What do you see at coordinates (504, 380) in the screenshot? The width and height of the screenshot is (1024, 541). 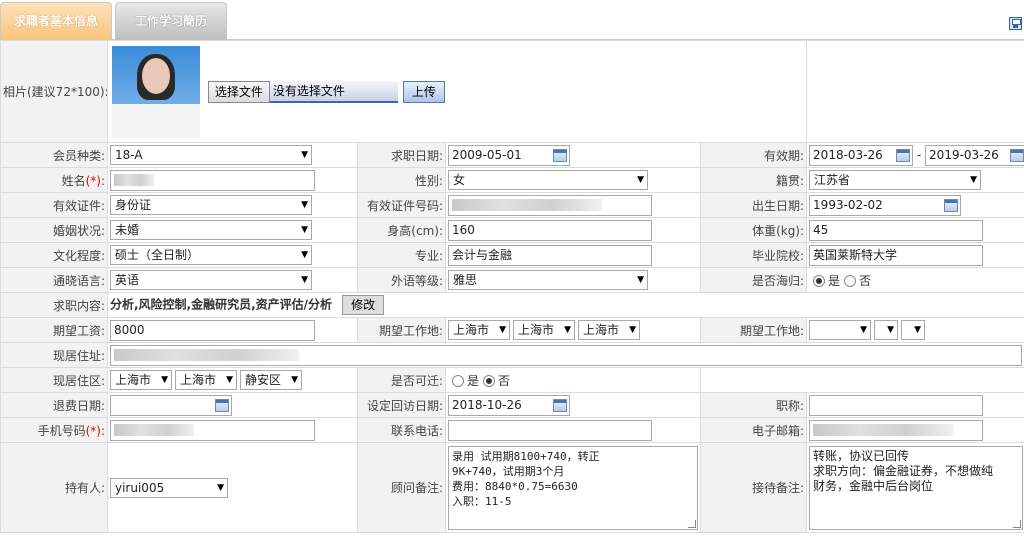 I see `relocate-no-label: 否` at bounding box center [504, 380].